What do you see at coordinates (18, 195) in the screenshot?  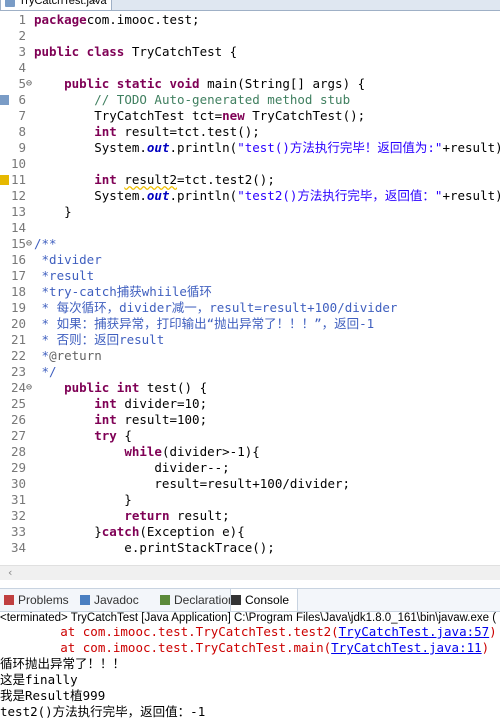 I see `line-number: 12` at bounding box center [18, 195].